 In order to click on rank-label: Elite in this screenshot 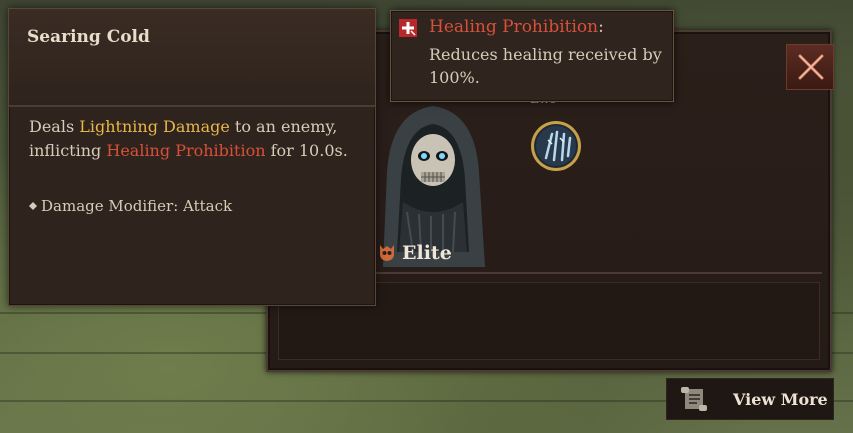, I will do `click(427, 253)`.